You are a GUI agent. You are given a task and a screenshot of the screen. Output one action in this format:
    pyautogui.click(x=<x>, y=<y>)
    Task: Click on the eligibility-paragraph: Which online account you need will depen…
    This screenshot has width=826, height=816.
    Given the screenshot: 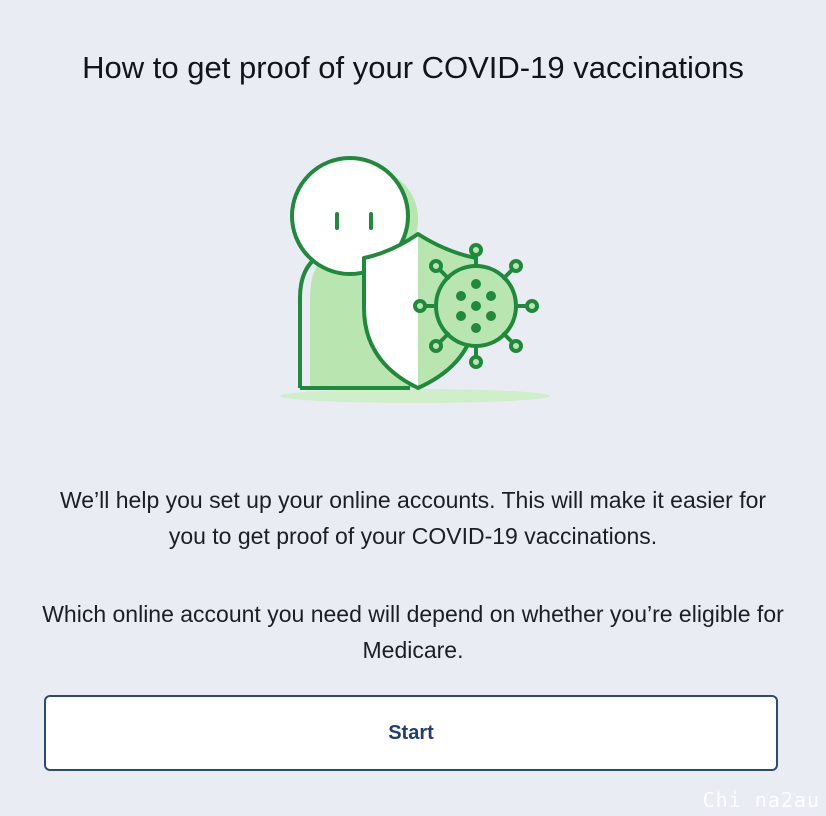 What is the action you would take?
    pyautogui.click(x=413, y=632)
    